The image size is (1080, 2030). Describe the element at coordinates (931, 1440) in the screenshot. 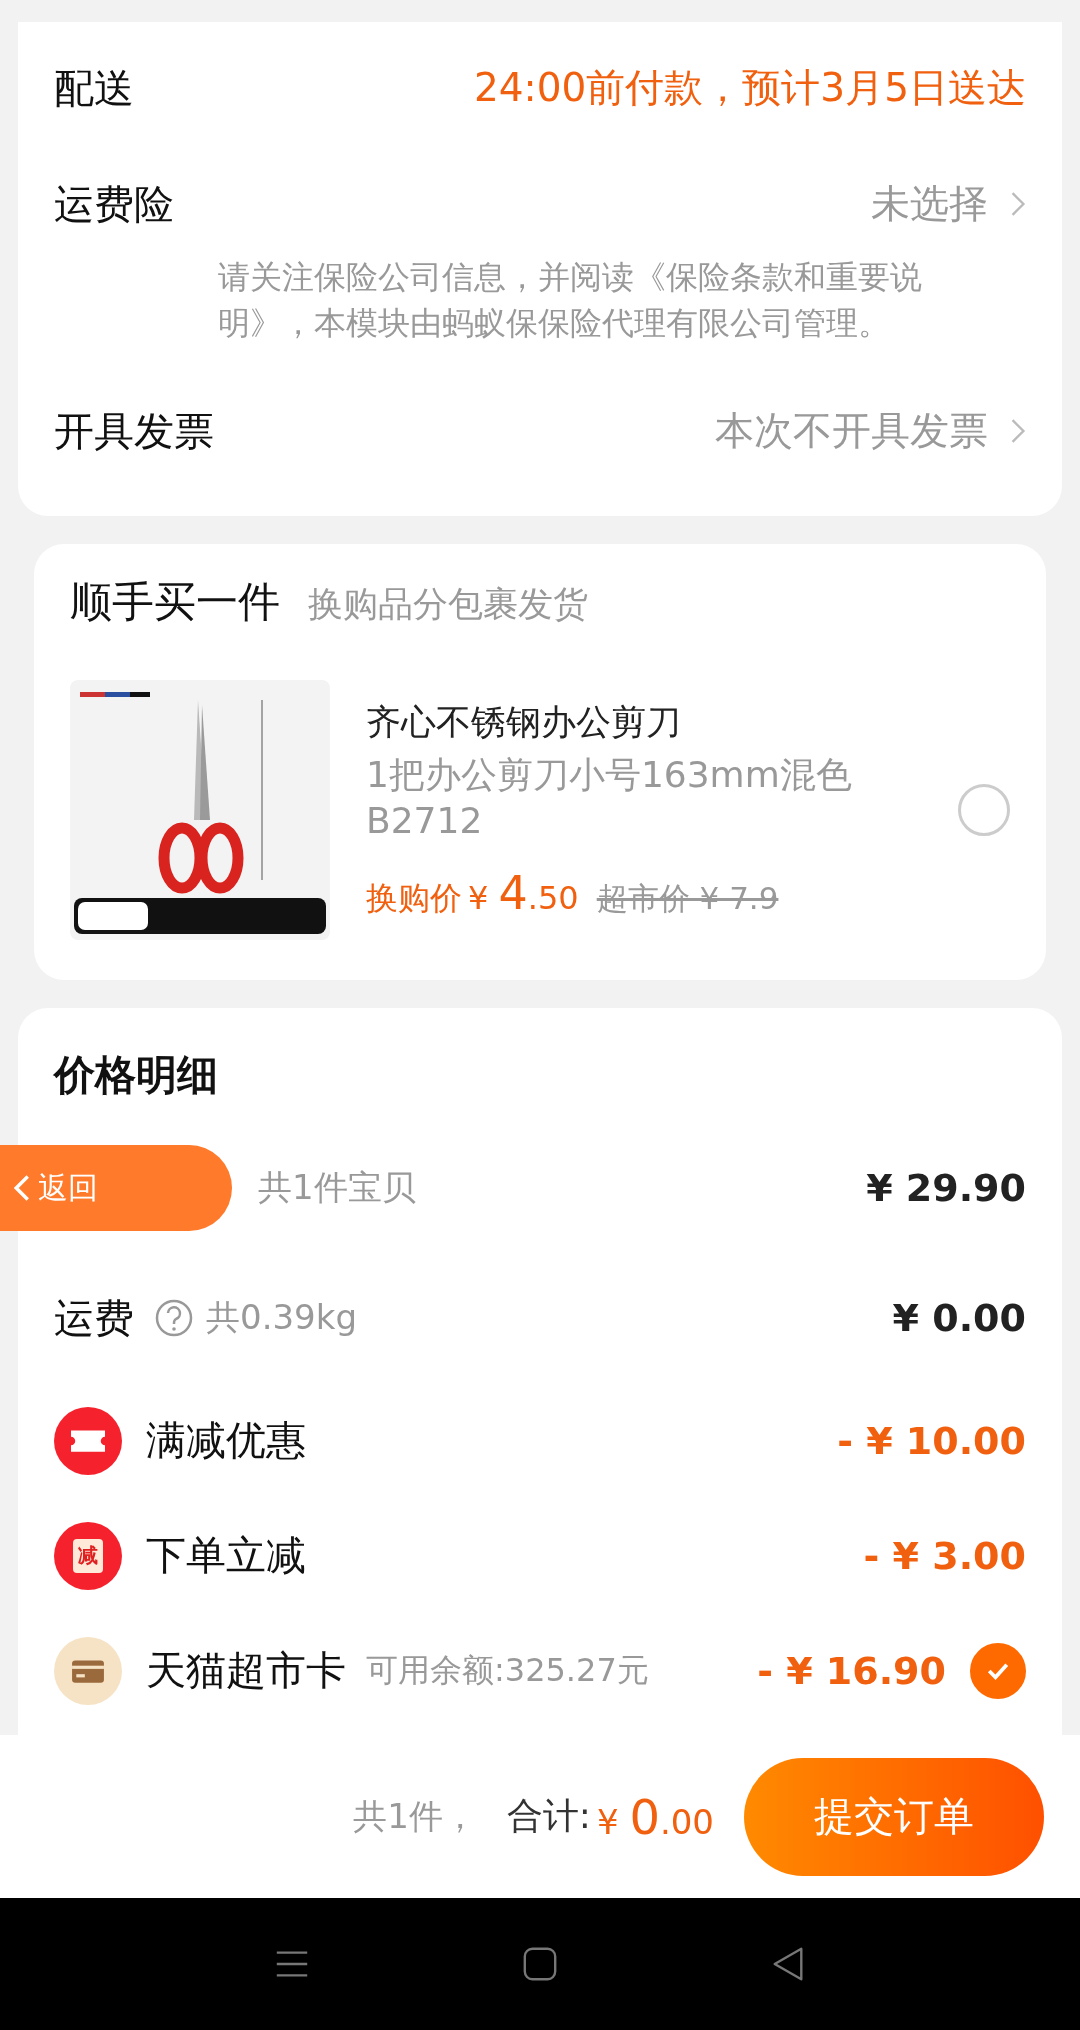

I see `amount: - ¥ 10.00` at that location.